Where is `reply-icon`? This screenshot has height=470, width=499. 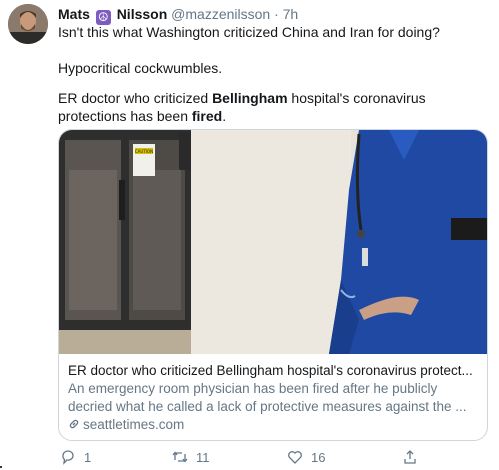 reply-icon is located at coordinates (68, 457).